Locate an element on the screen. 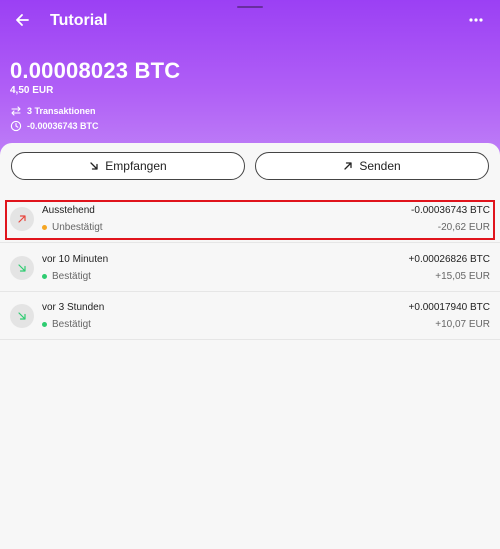  clock-icon is located at coordinates (16, 126).